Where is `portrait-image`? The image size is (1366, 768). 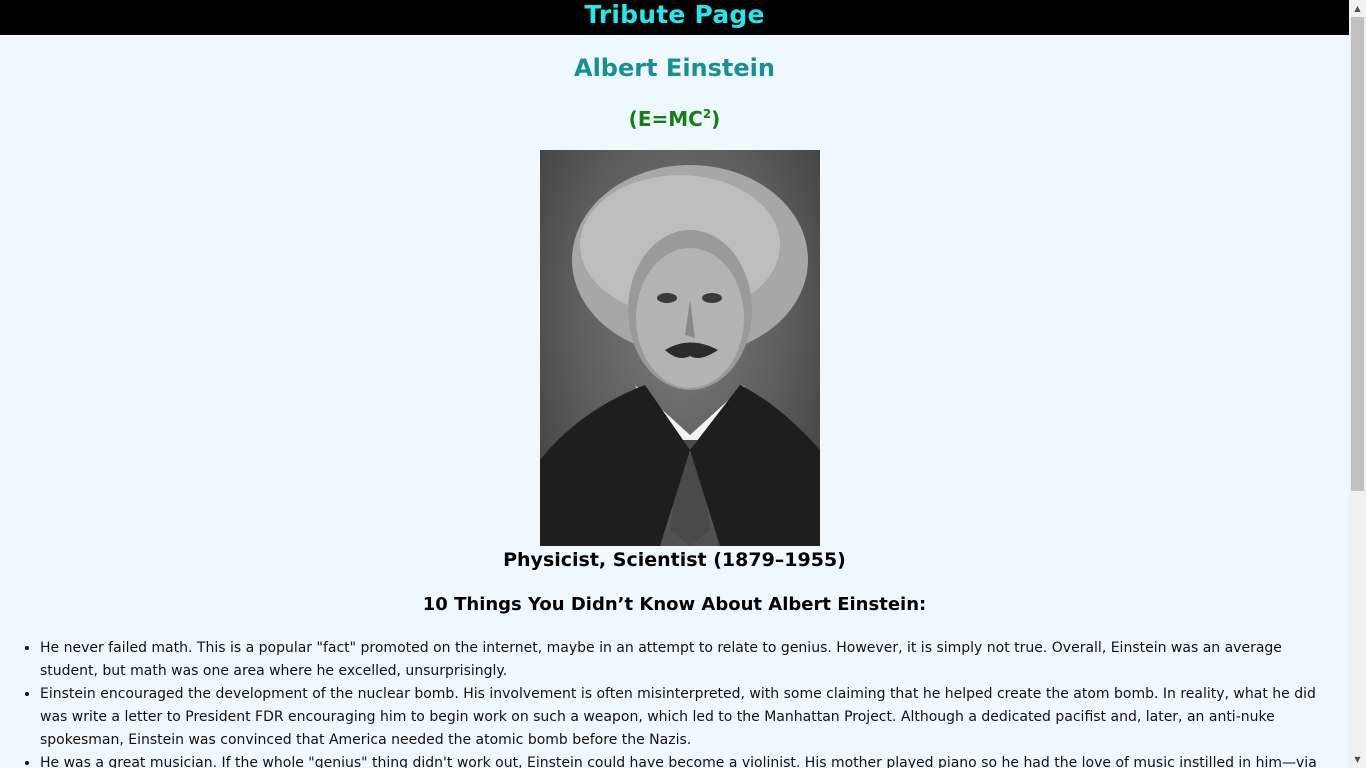
portrait-image is located at coordinates (680, 348).